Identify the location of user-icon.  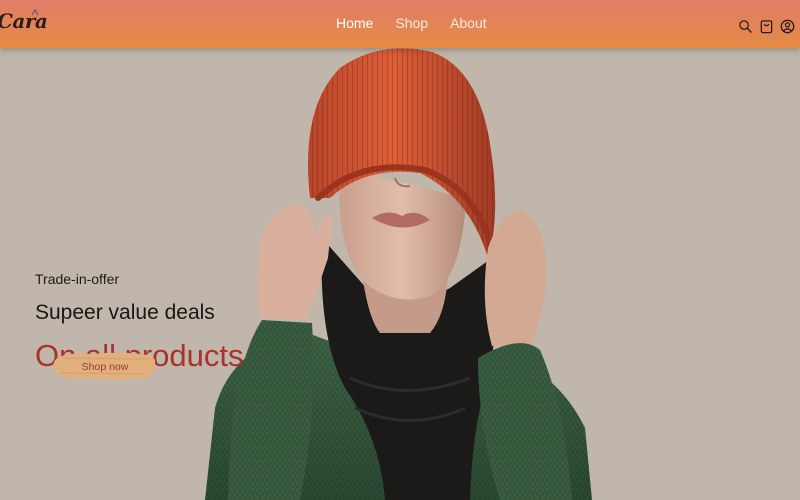
(787, 26).